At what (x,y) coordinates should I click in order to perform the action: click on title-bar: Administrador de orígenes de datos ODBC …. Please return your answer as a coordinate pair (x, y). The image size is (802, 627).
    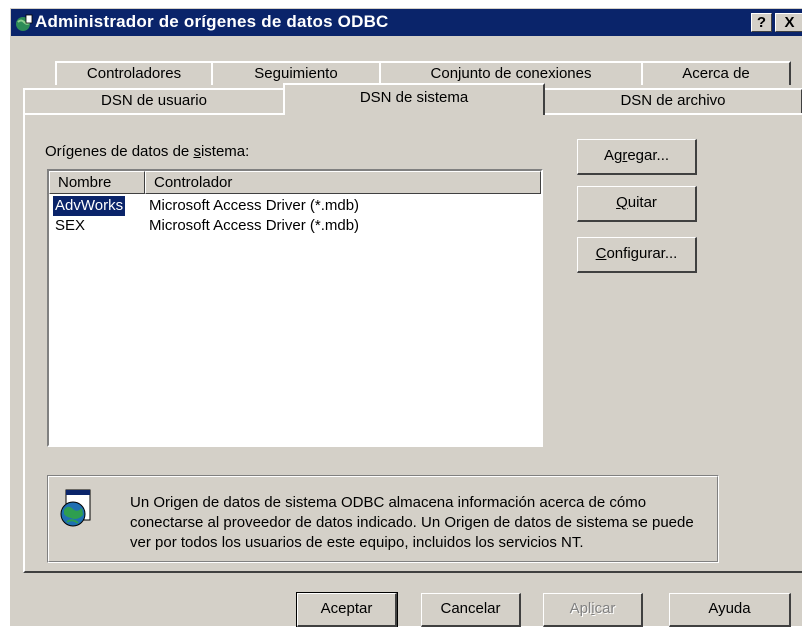
    Looking at the image, I should click on (406, 22).